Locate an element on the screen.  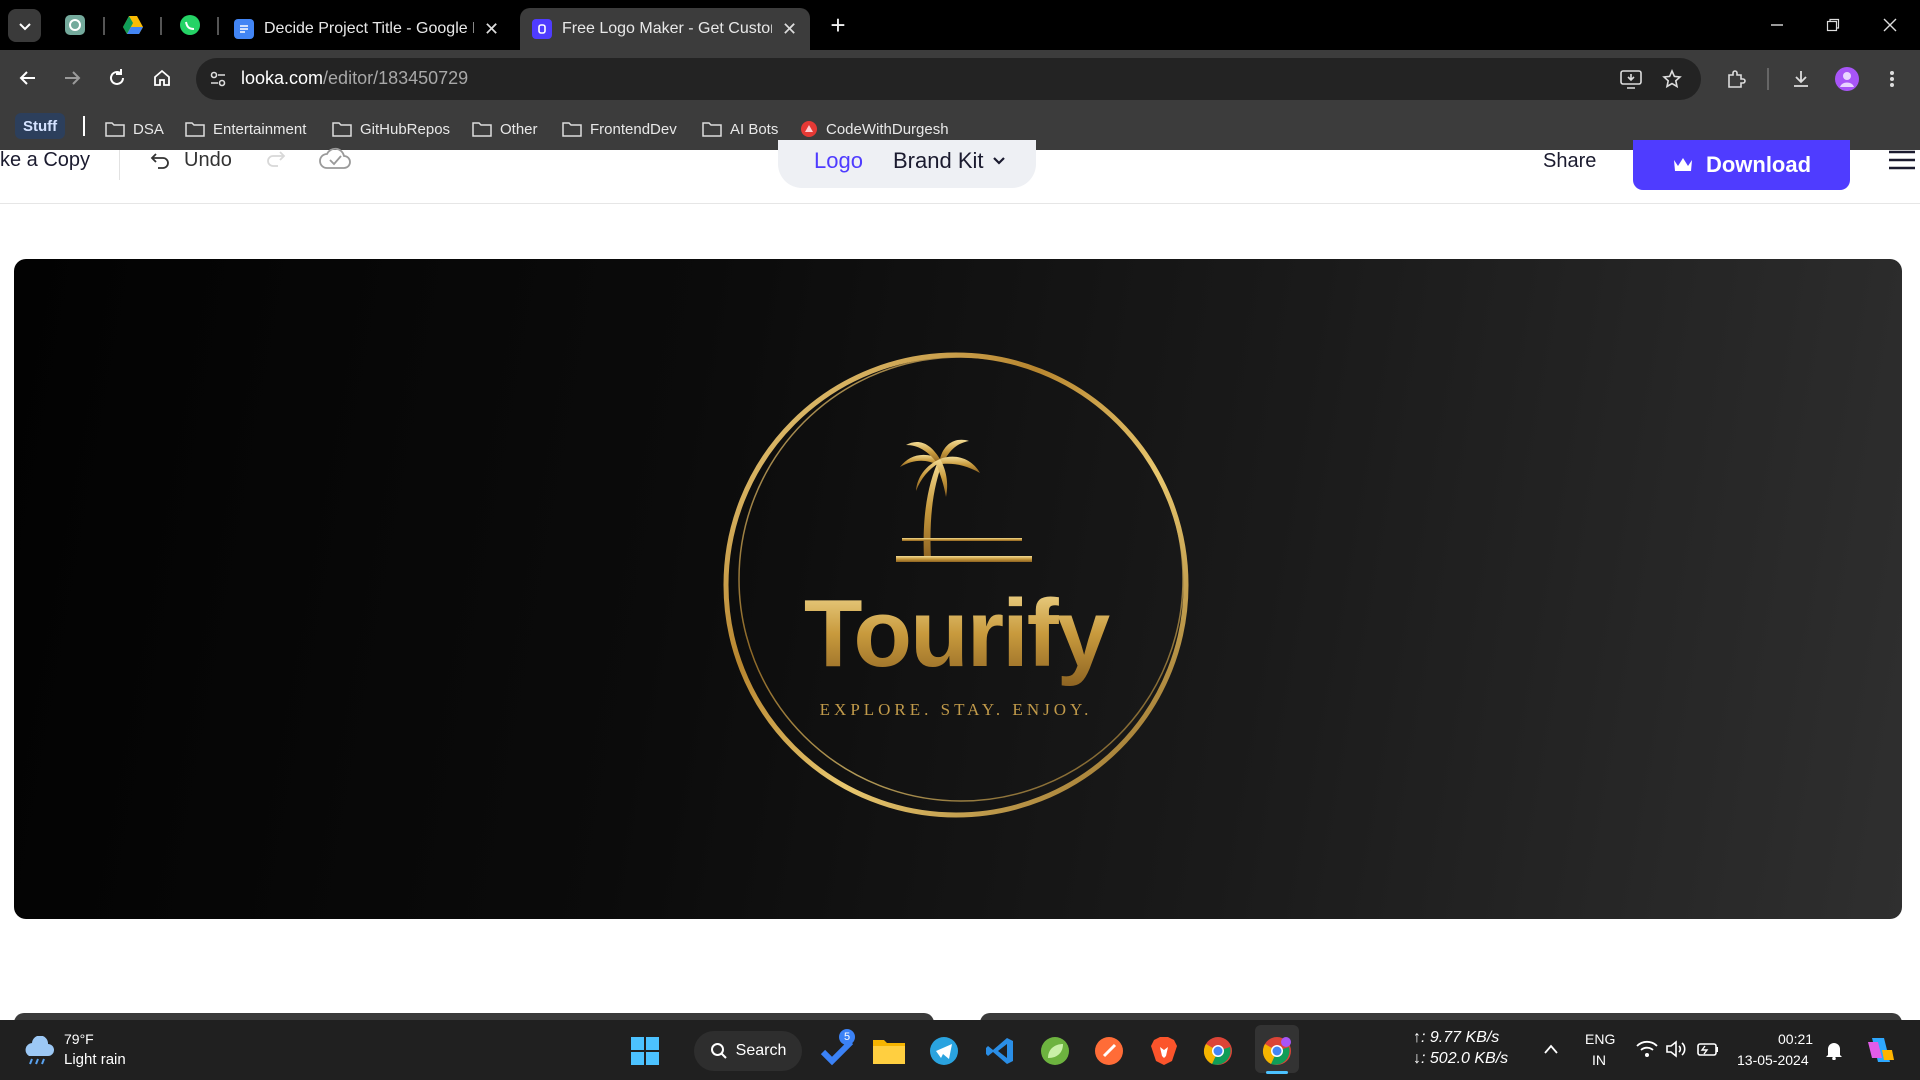
looka-icon is located at coordinates (542, 29).